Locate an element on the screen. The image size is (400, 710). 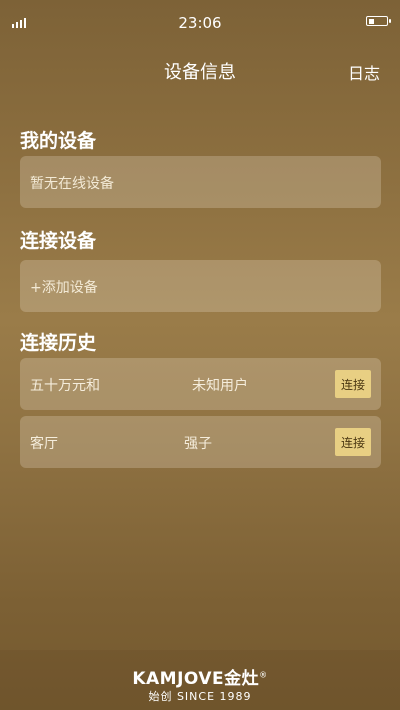
brand-name: KAMJOVE金灶 is located at coordinates (196, 679).